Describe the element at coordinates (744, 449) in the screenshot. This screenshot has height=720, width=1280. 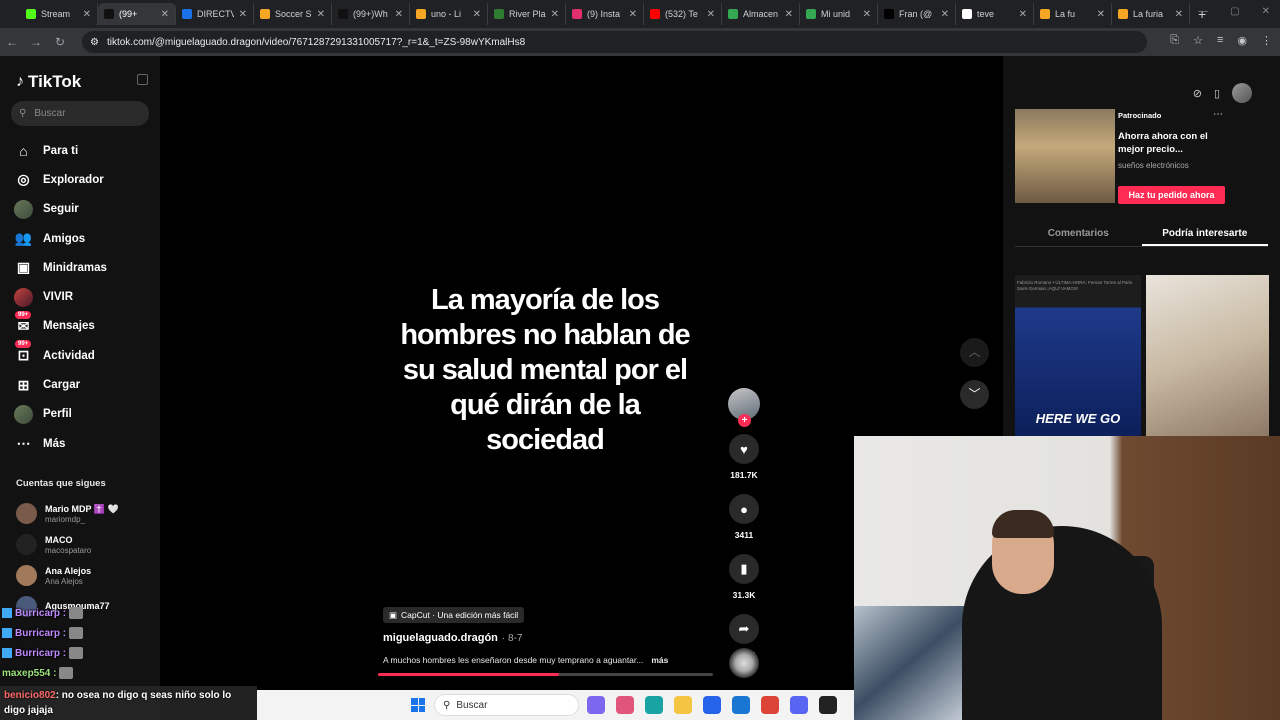
I see `like-button: ♥` at that location.